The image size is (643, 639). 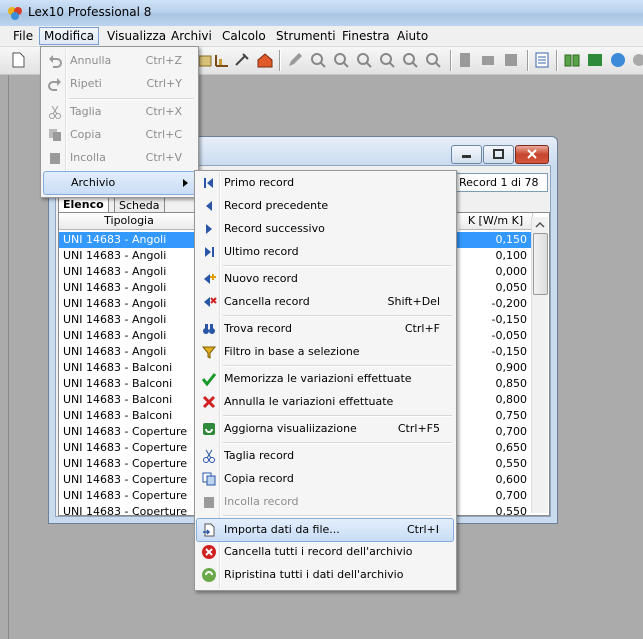 I want to click on gear-icon, so click(x=636, y=60).